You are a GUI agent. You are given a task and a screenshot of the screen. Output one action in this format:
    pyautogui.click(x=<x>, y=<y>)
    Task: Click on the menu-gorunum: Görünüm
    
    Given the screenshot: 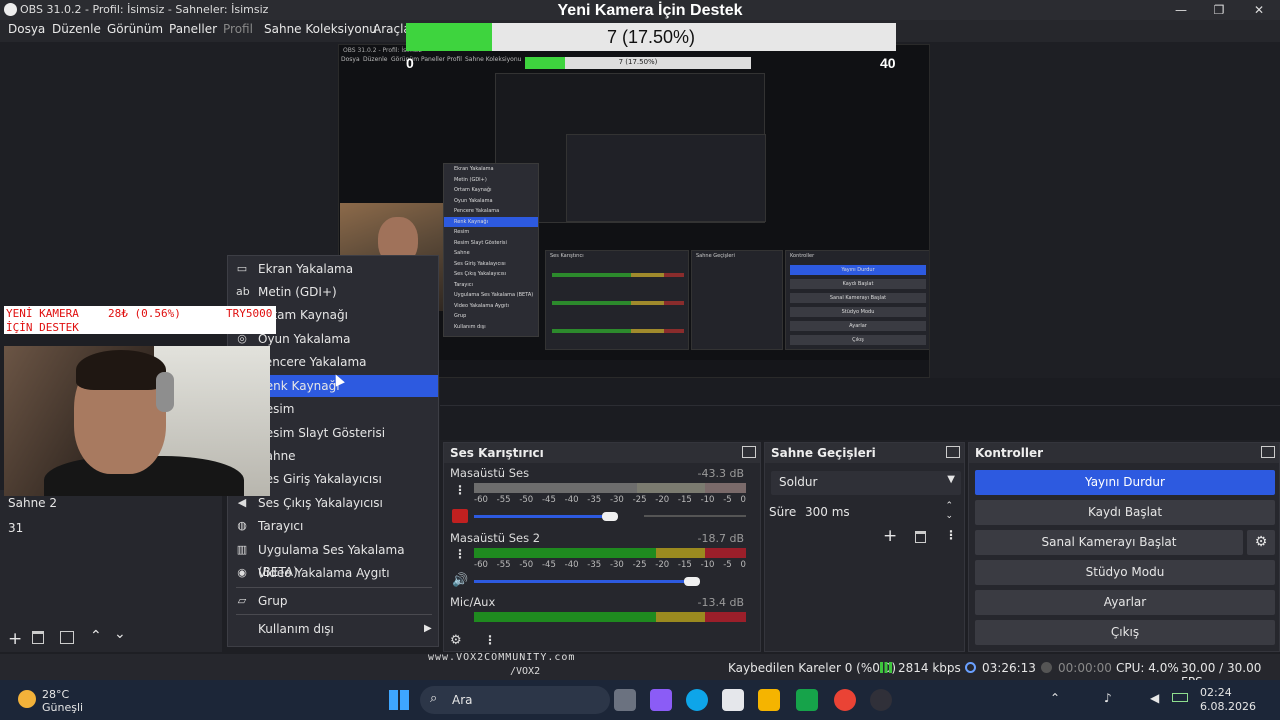 What is the action you would take?
    pyautogui.click(x=135, y=29)
    